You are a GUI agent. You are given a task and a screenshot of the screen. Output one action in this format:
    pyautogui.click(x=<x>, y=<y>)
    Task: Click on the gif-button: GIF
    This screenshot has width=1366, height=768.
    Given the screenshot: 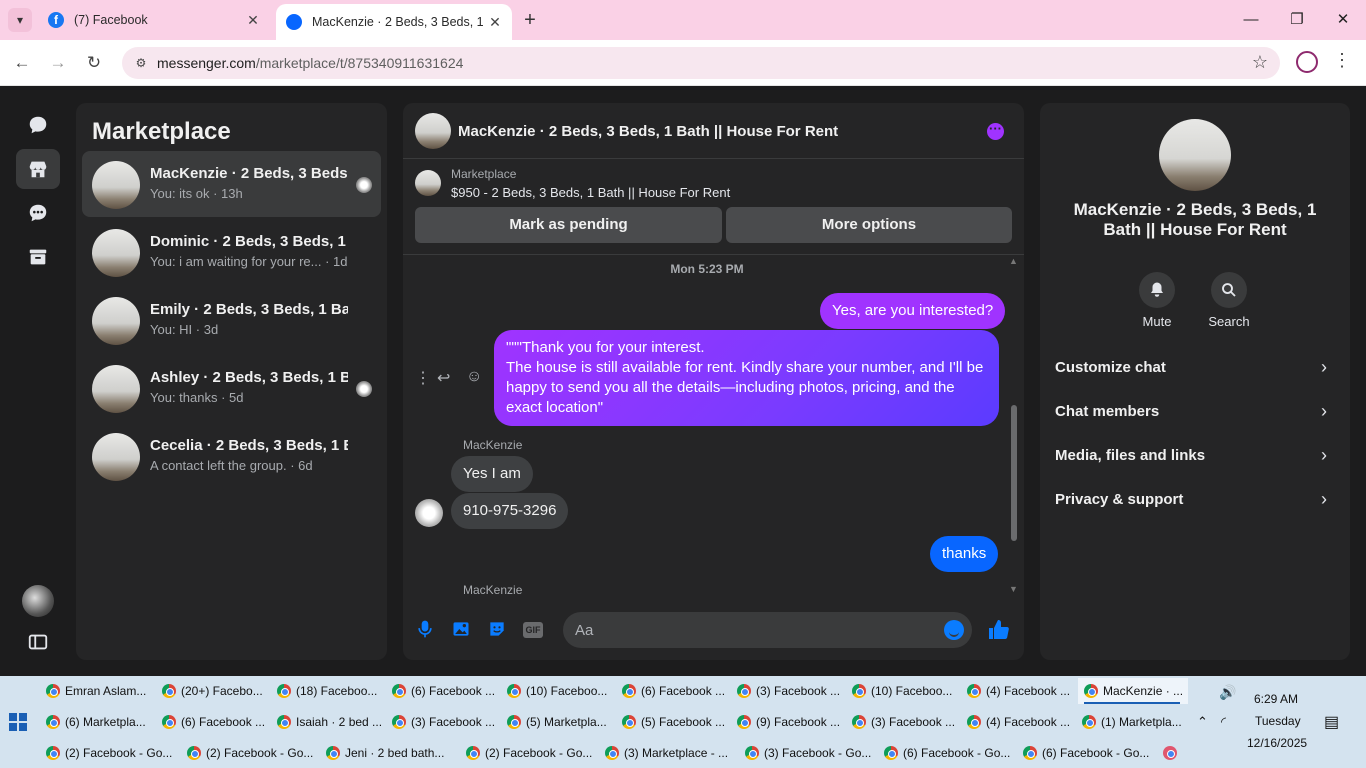 What is the action you would take?
    pyautogui.click(x=533, y=630)
    